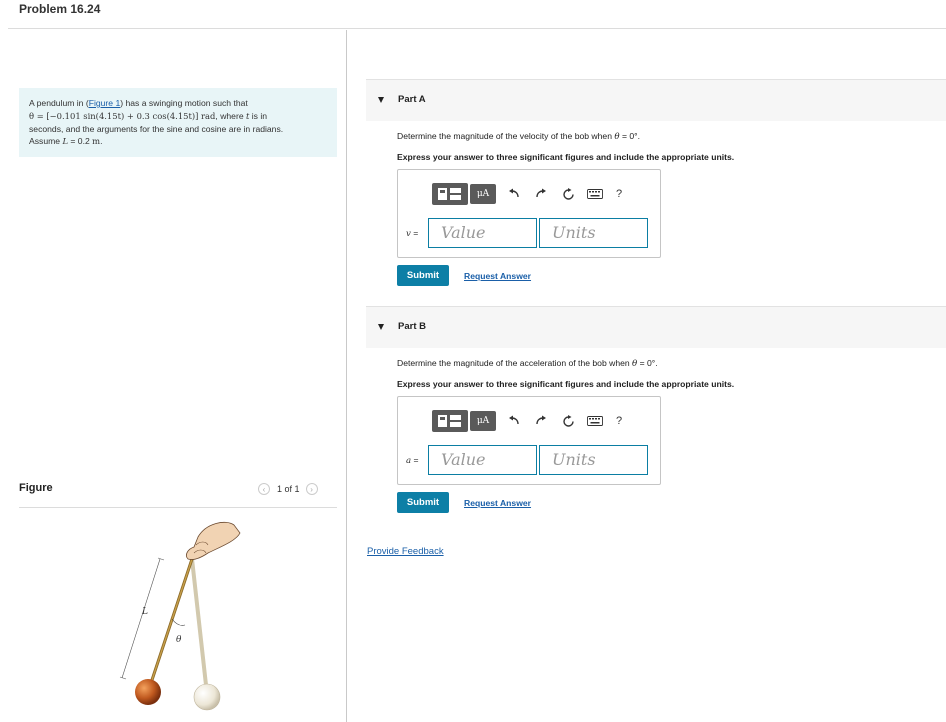  I want to click on part-a-header: Part A, so click(656, 100).